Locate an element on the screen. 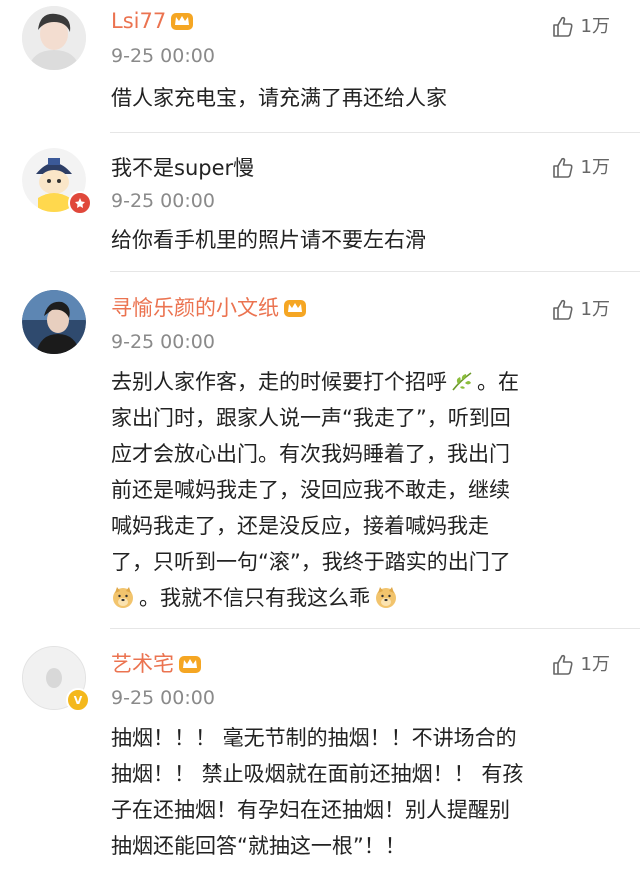  username-text: Lsi77 is located at coordinates (138, 21).